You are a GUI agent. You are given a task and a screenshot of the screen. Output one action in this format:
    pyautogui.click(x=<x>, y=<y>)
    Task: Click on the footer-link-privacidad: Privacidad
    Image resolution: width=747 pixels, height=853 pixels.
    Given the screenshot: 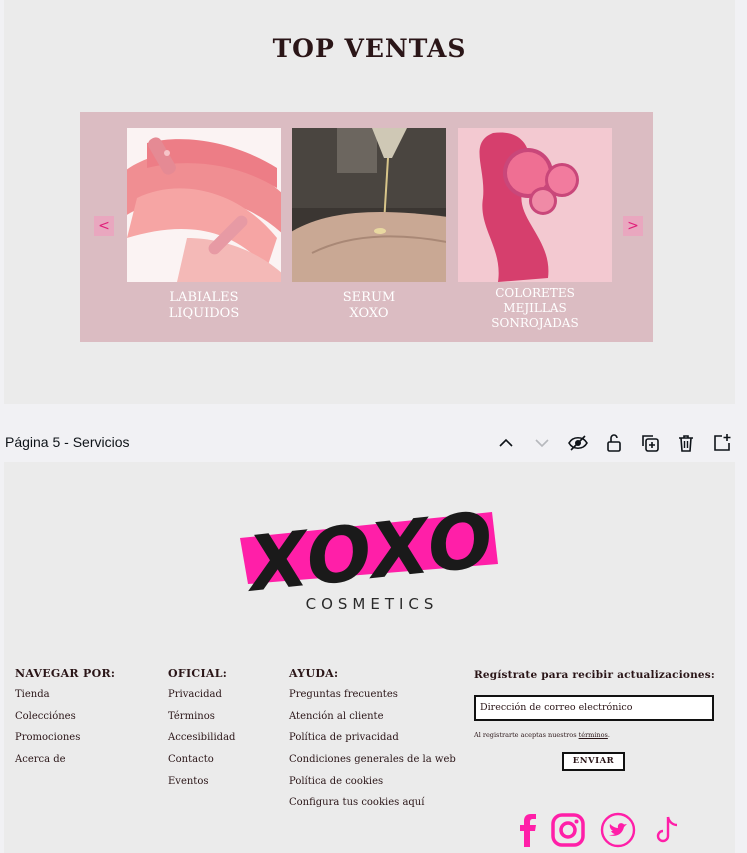 What is the action you would take?
    pyautogui.click(x=201, y=699)
    